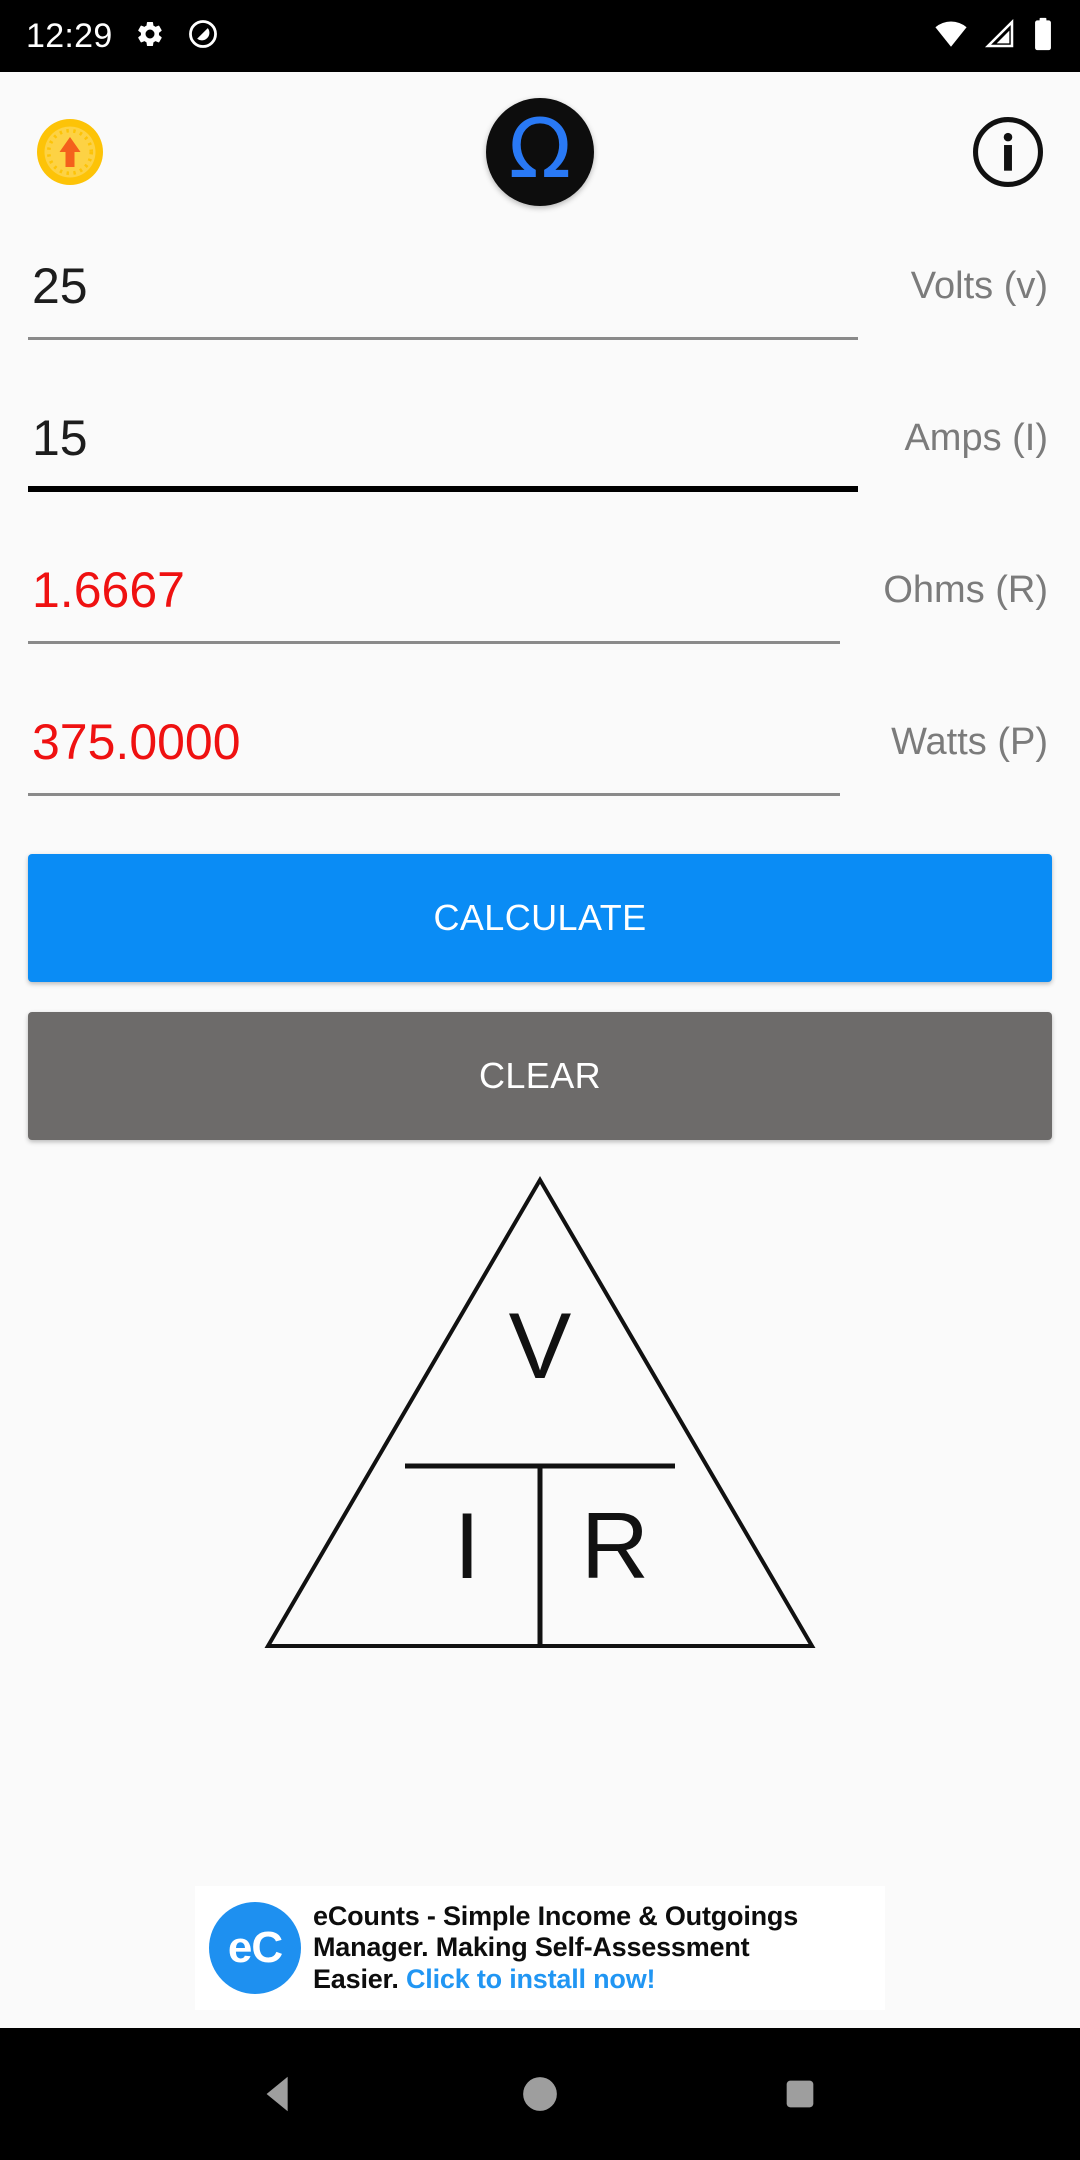 The image size is (1080, 2160). What do you see at coordinates (540, 918) in the screenshot?
I see `calculate-button: CALCULATE` at bounding box center [540, 918].